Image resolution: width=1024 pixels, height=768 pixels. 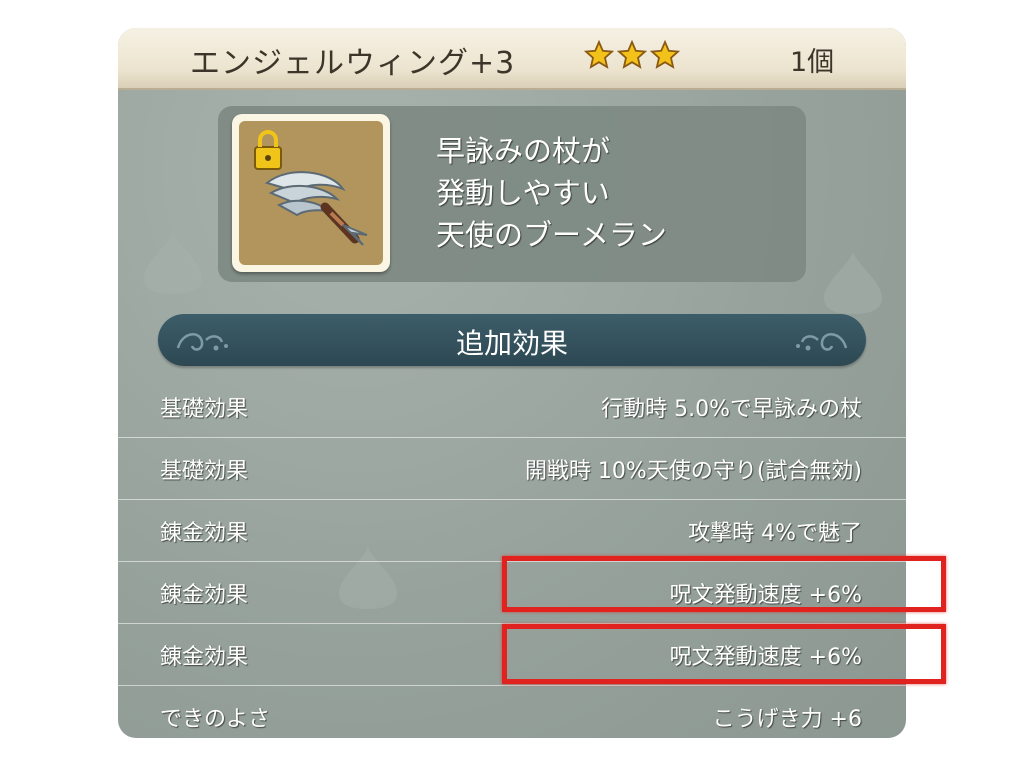 What do you see at coordinates (812, 62) in the screenshot?
I see `item-count: 1個` at bounding box center [812, 62].